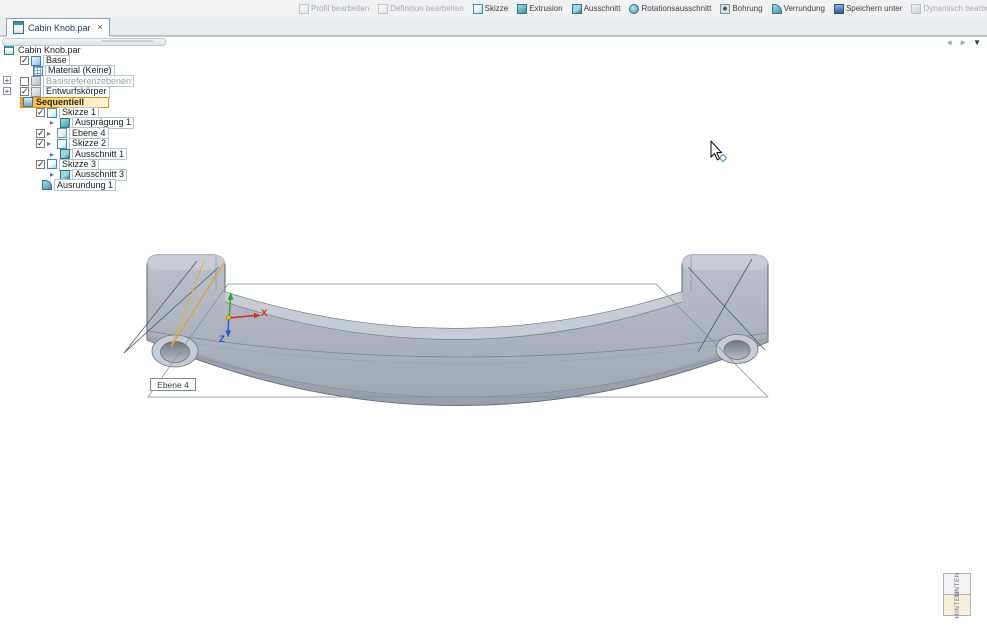 The image size is (987, 625). What do you see at coordinates (40, 164) in the screenshot?
I see `skizze3-checkbox` at bounding box center [40, 164].